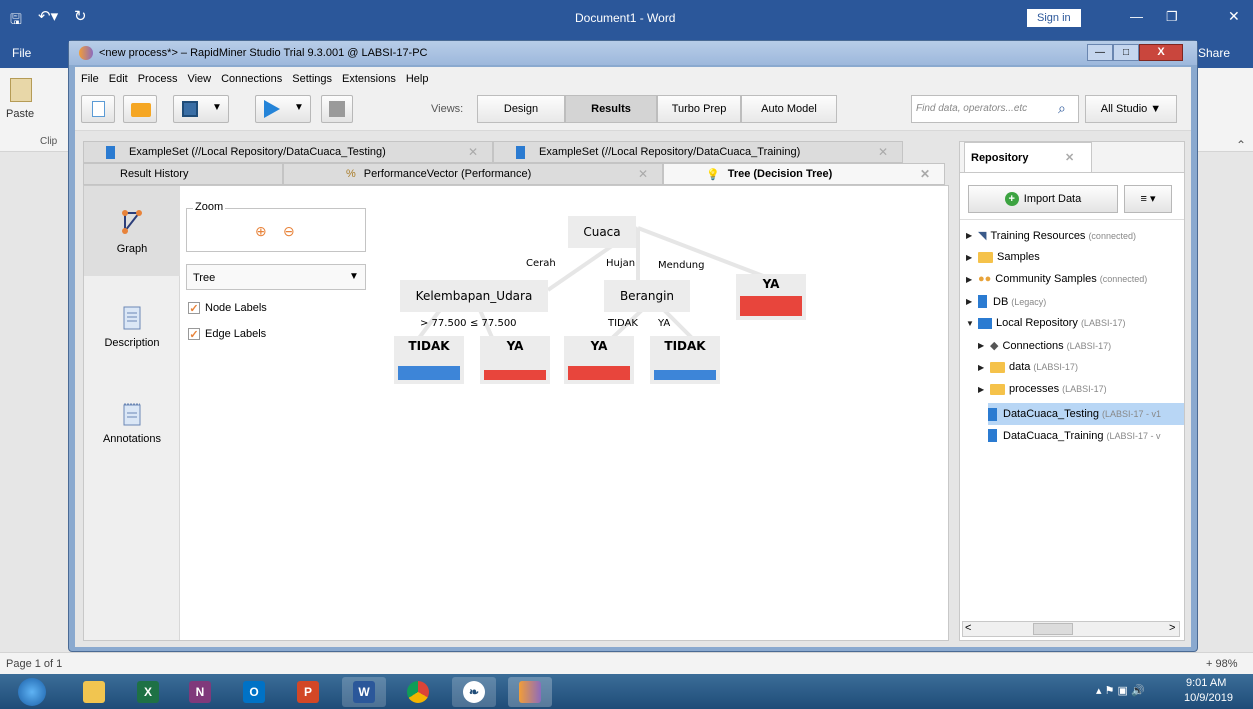 This screenshot has width=1253, height=709. What do you see at coordinates (140, 109) in the screenshot?
I see `open-button` at bounding box center [140, 109].